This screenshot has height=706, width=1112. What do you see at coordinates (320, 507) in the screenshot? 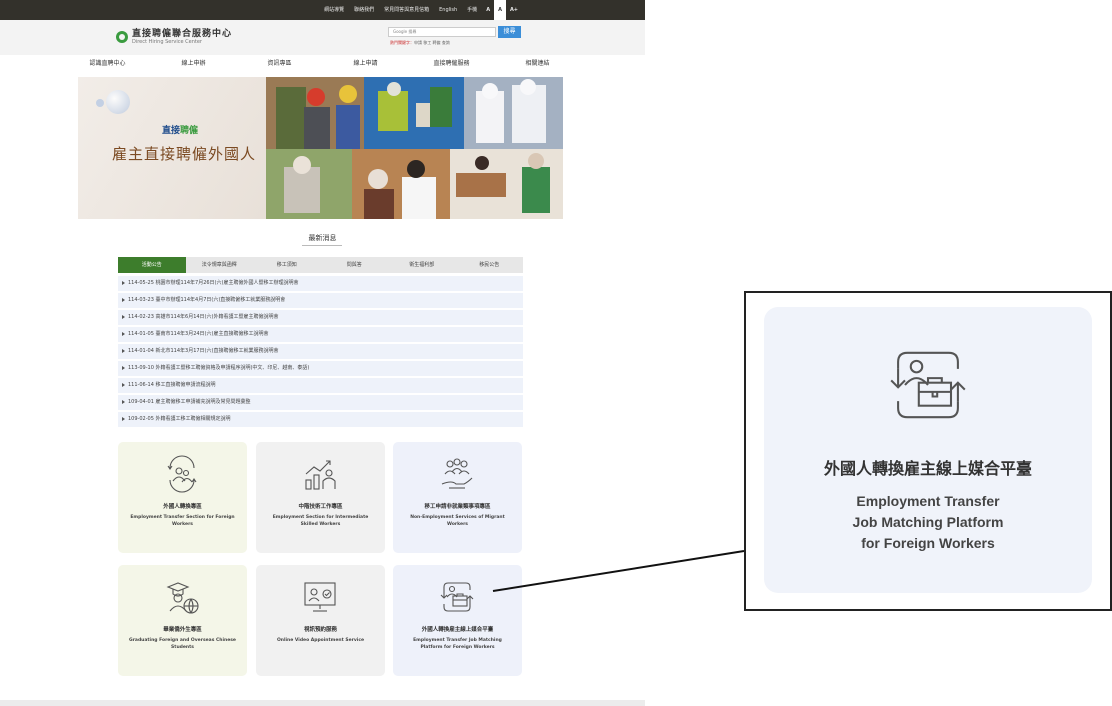
I see `card-title: 中階技術工作專區` at bounding box center [320, 507].